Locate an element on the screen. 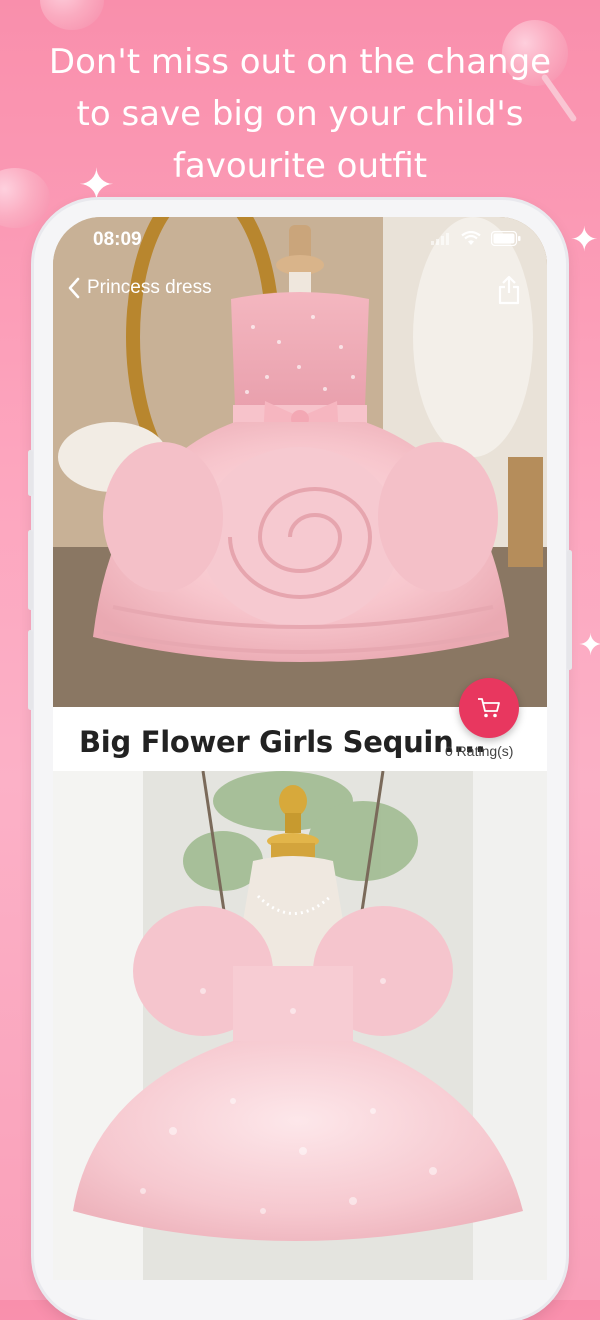  share-button is located at coordinates (509, 292).